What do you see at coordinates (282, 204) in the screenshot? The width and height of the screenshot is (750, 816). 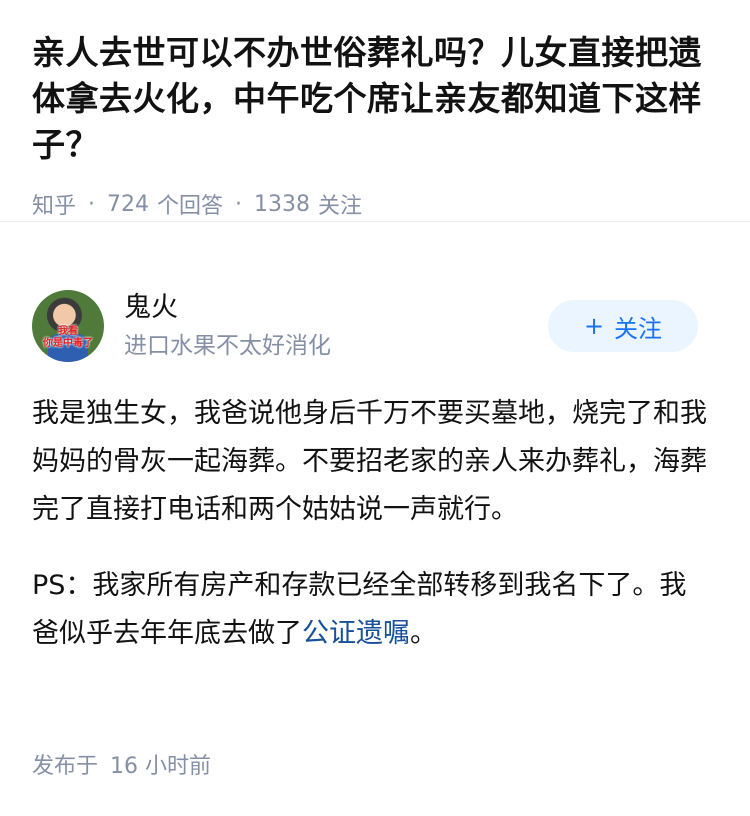 I see `followers-count: 1338` at bounding box center [282, 204].